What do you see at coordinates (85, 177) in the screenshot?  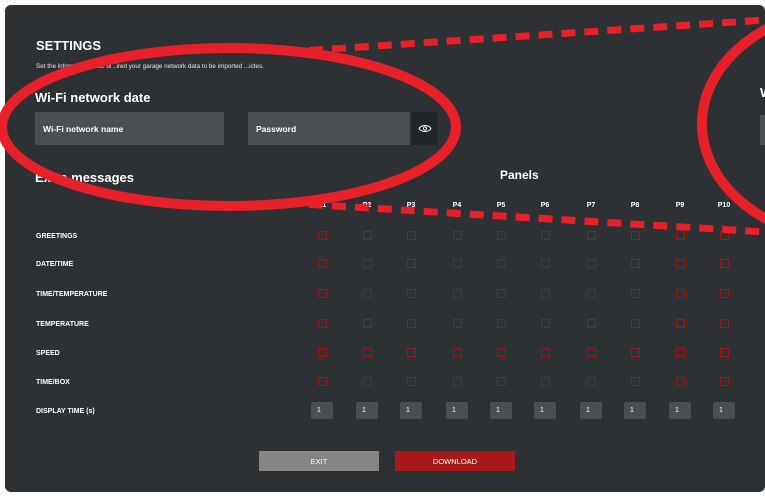 I see `extra-messages-title: Extra messages` at bounding box center [85, 177].